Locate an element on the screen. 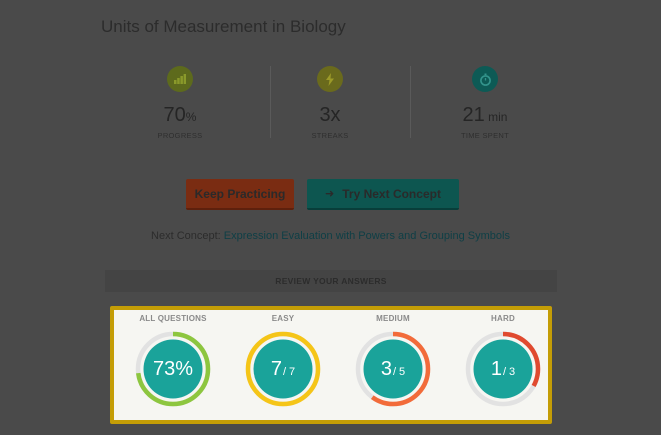  review-easy: EASY 7/ 7 is located at coordinates (283, 361).